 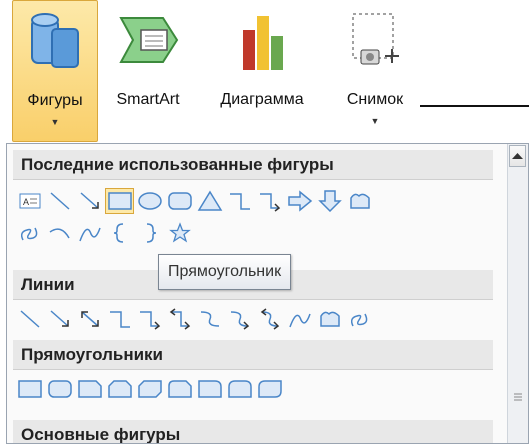 What do you see at coordinates (26, 202) in the screenshot?
I see `svg-text: A` at bounding box center [26, 202].